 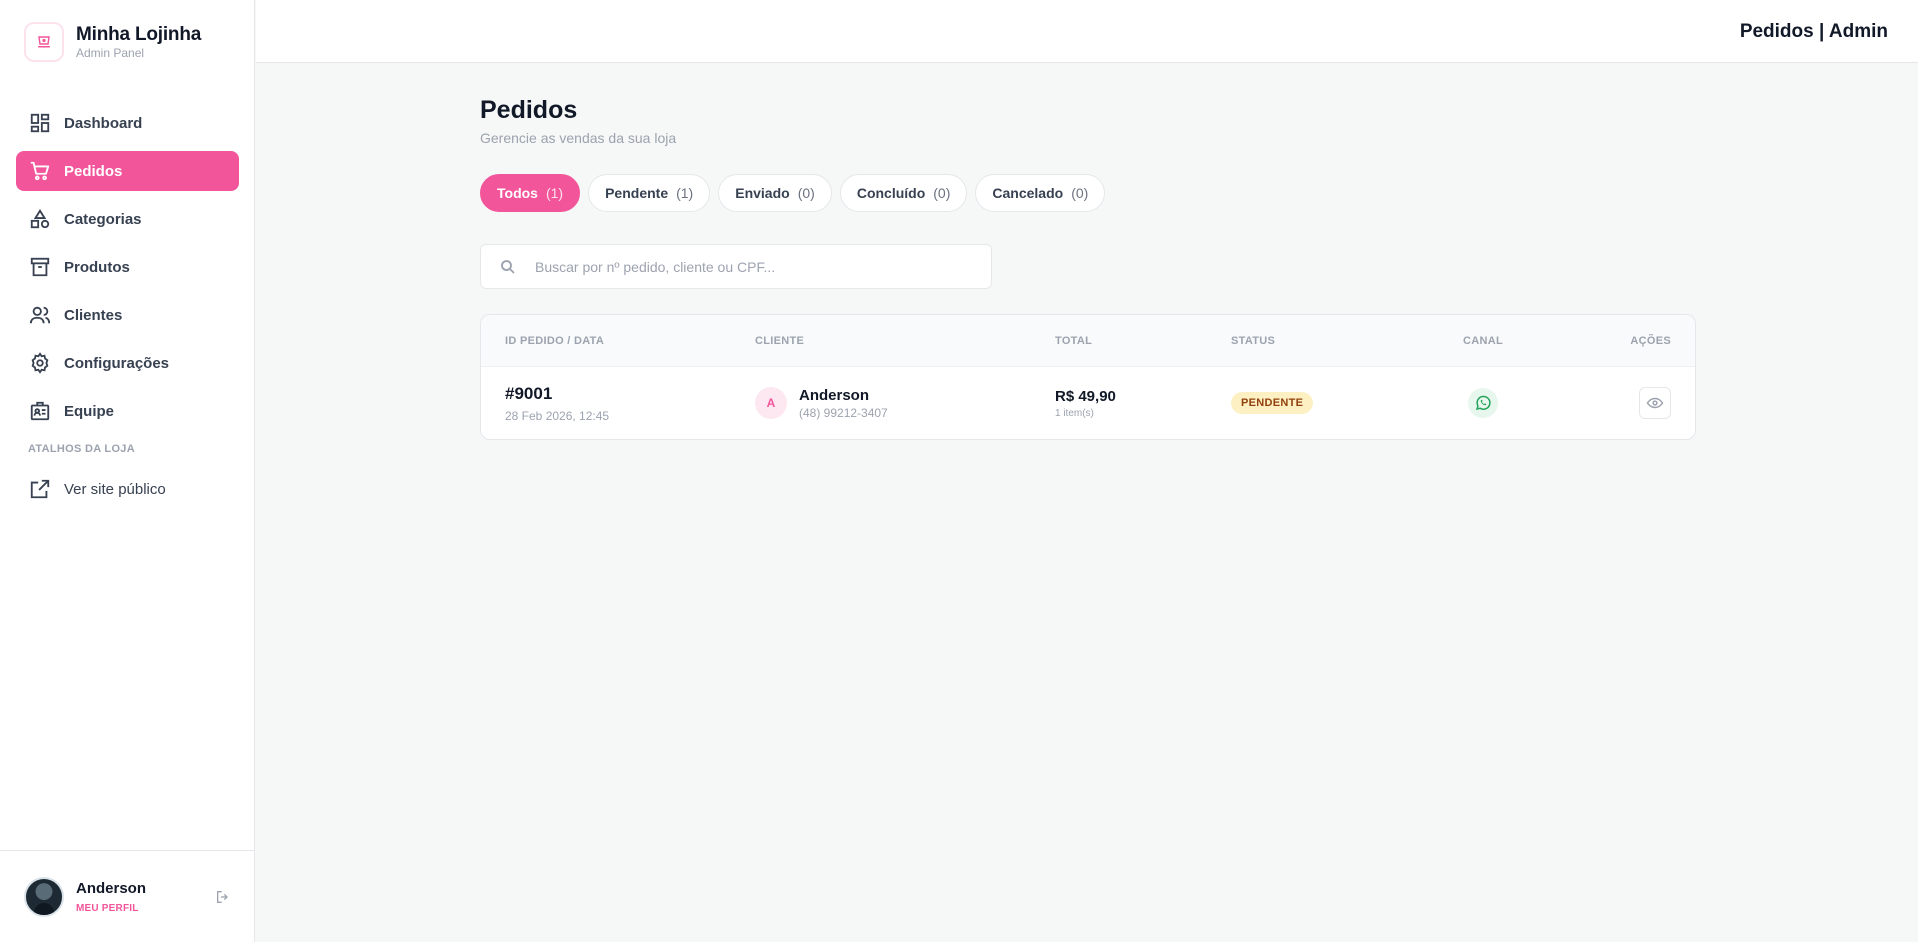 I want to click on header-channel: CANAL, so click(x=1483, y=340).